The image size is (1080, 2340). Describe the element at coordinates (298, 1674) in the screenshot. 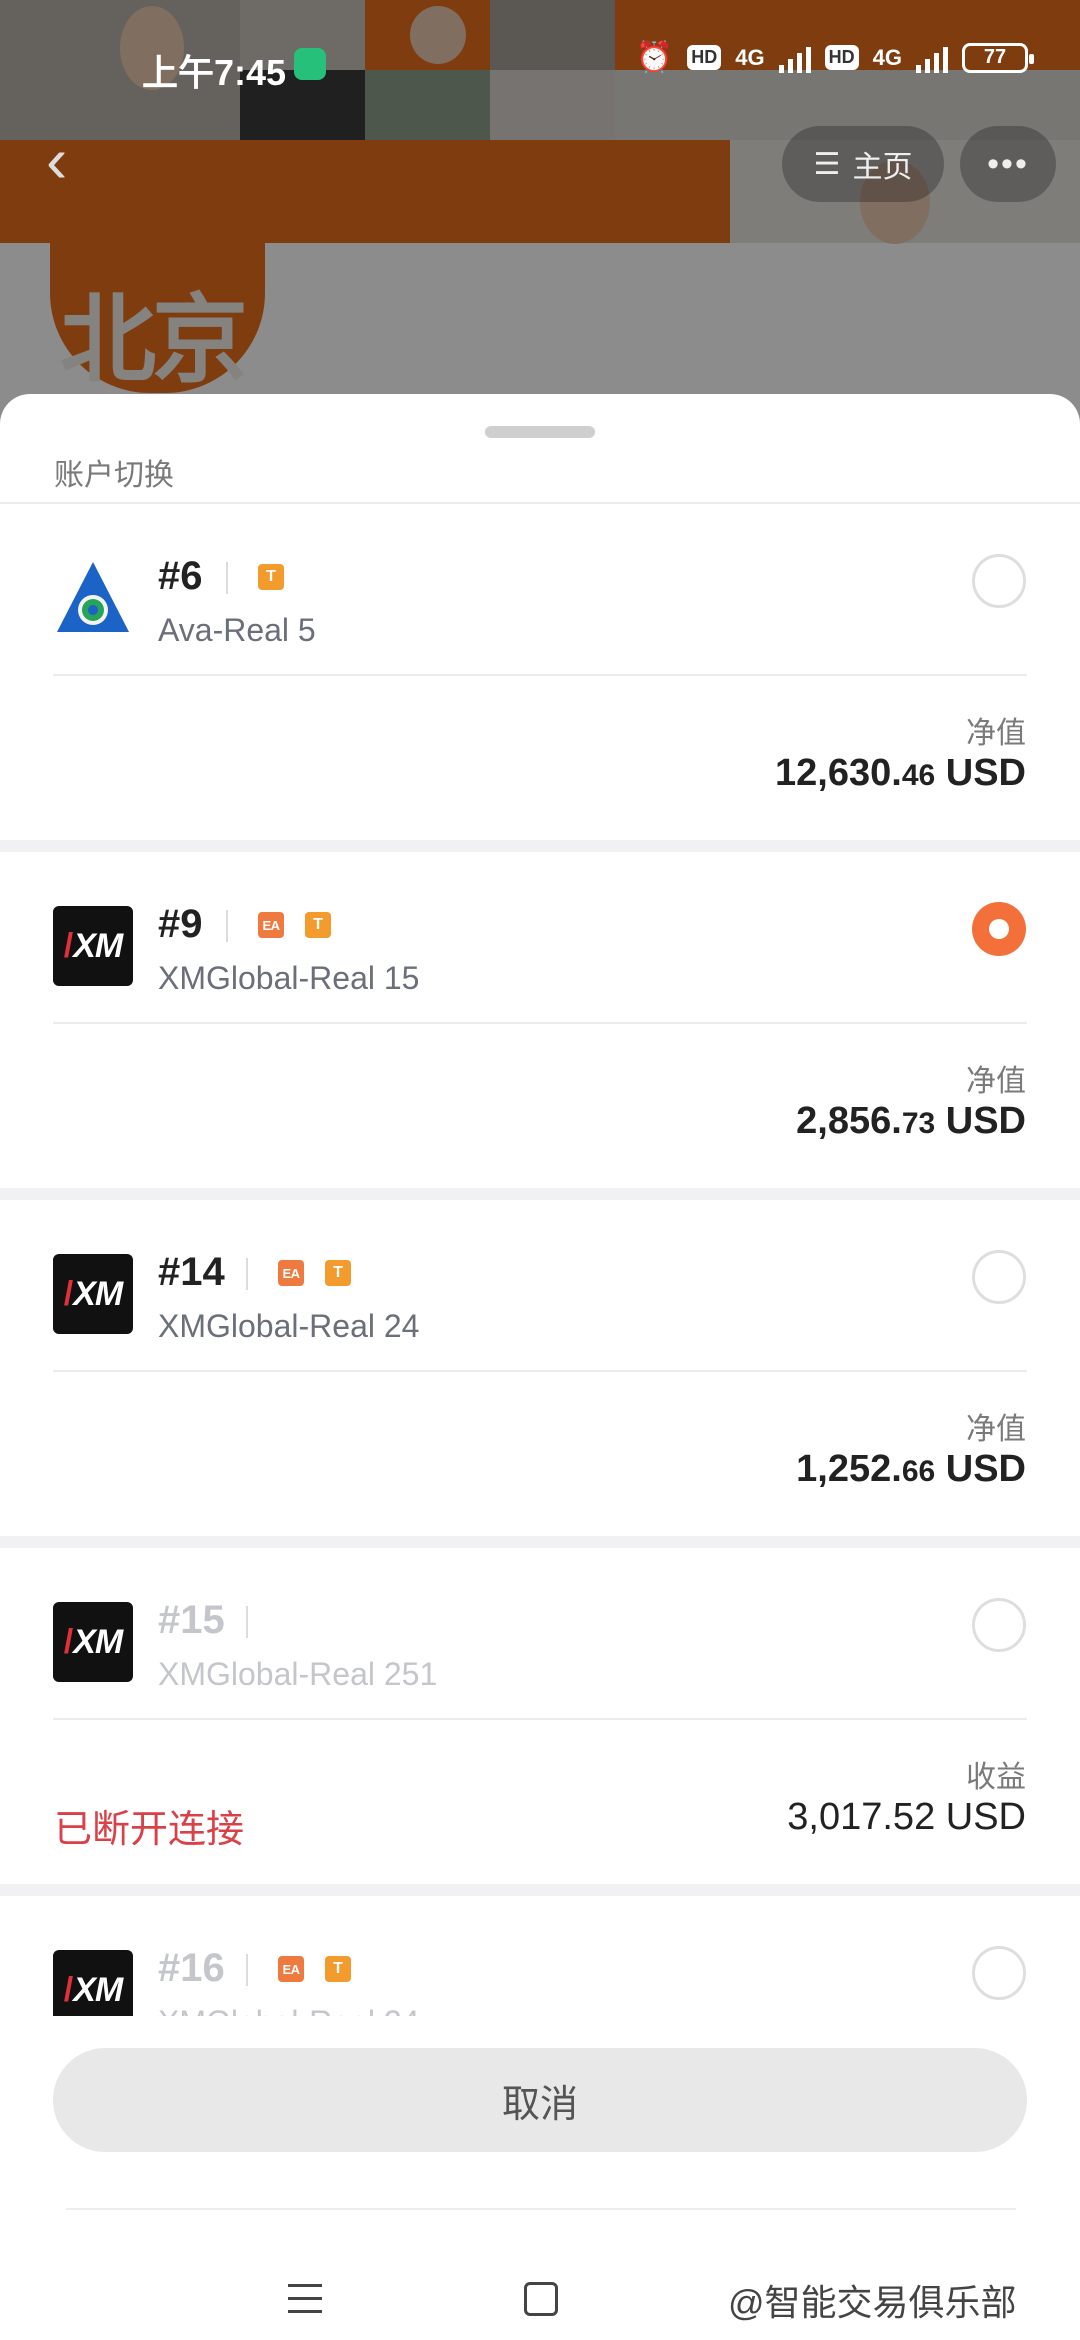

I see `account-server: XMGlobal-Real 251` at that location.